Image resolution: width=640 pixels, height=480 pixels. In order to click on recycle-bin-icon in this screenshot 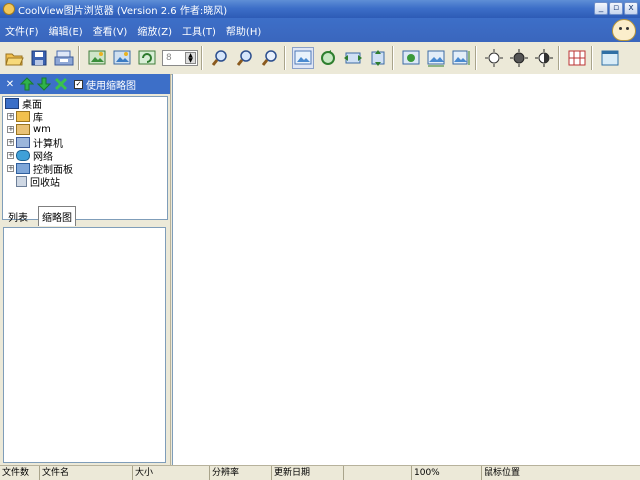, I will do `click(21, 181)`.